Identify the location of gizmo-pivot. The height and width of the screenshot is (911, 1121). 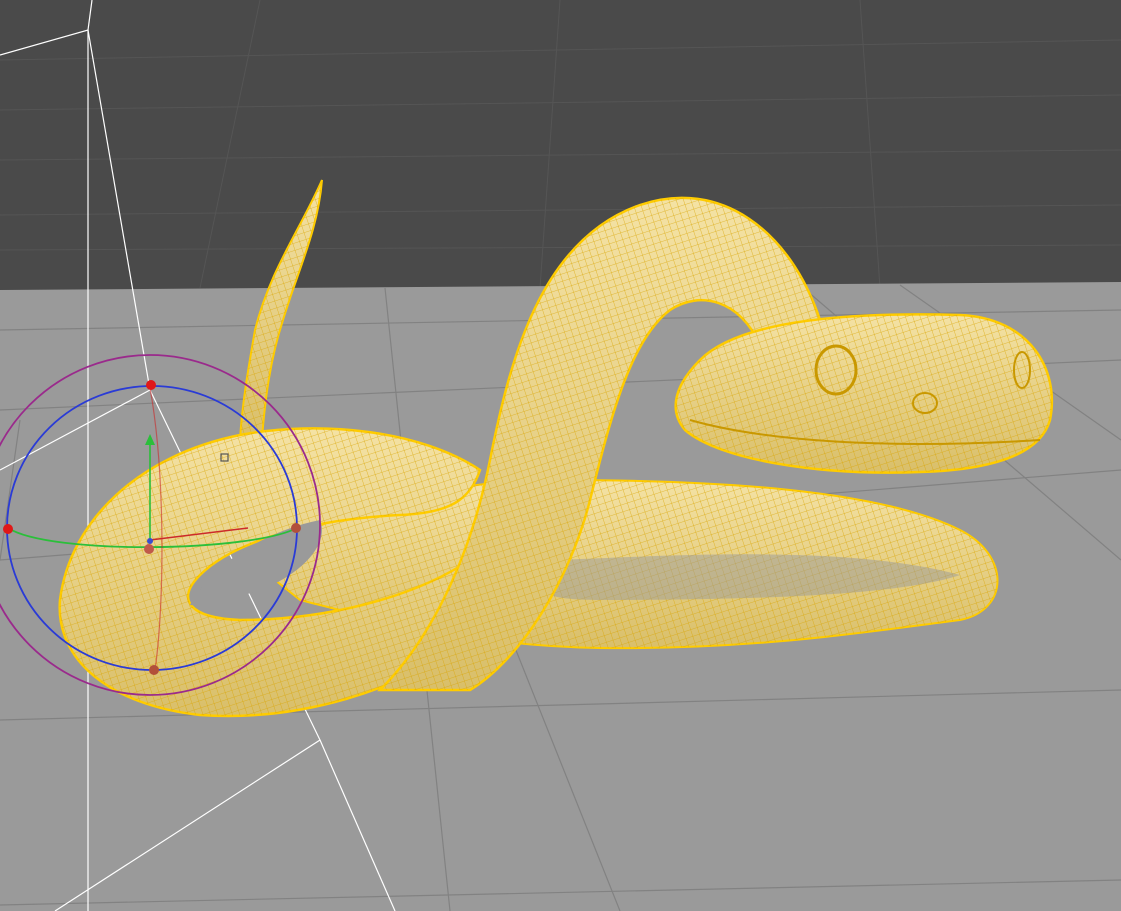
(150, 541).